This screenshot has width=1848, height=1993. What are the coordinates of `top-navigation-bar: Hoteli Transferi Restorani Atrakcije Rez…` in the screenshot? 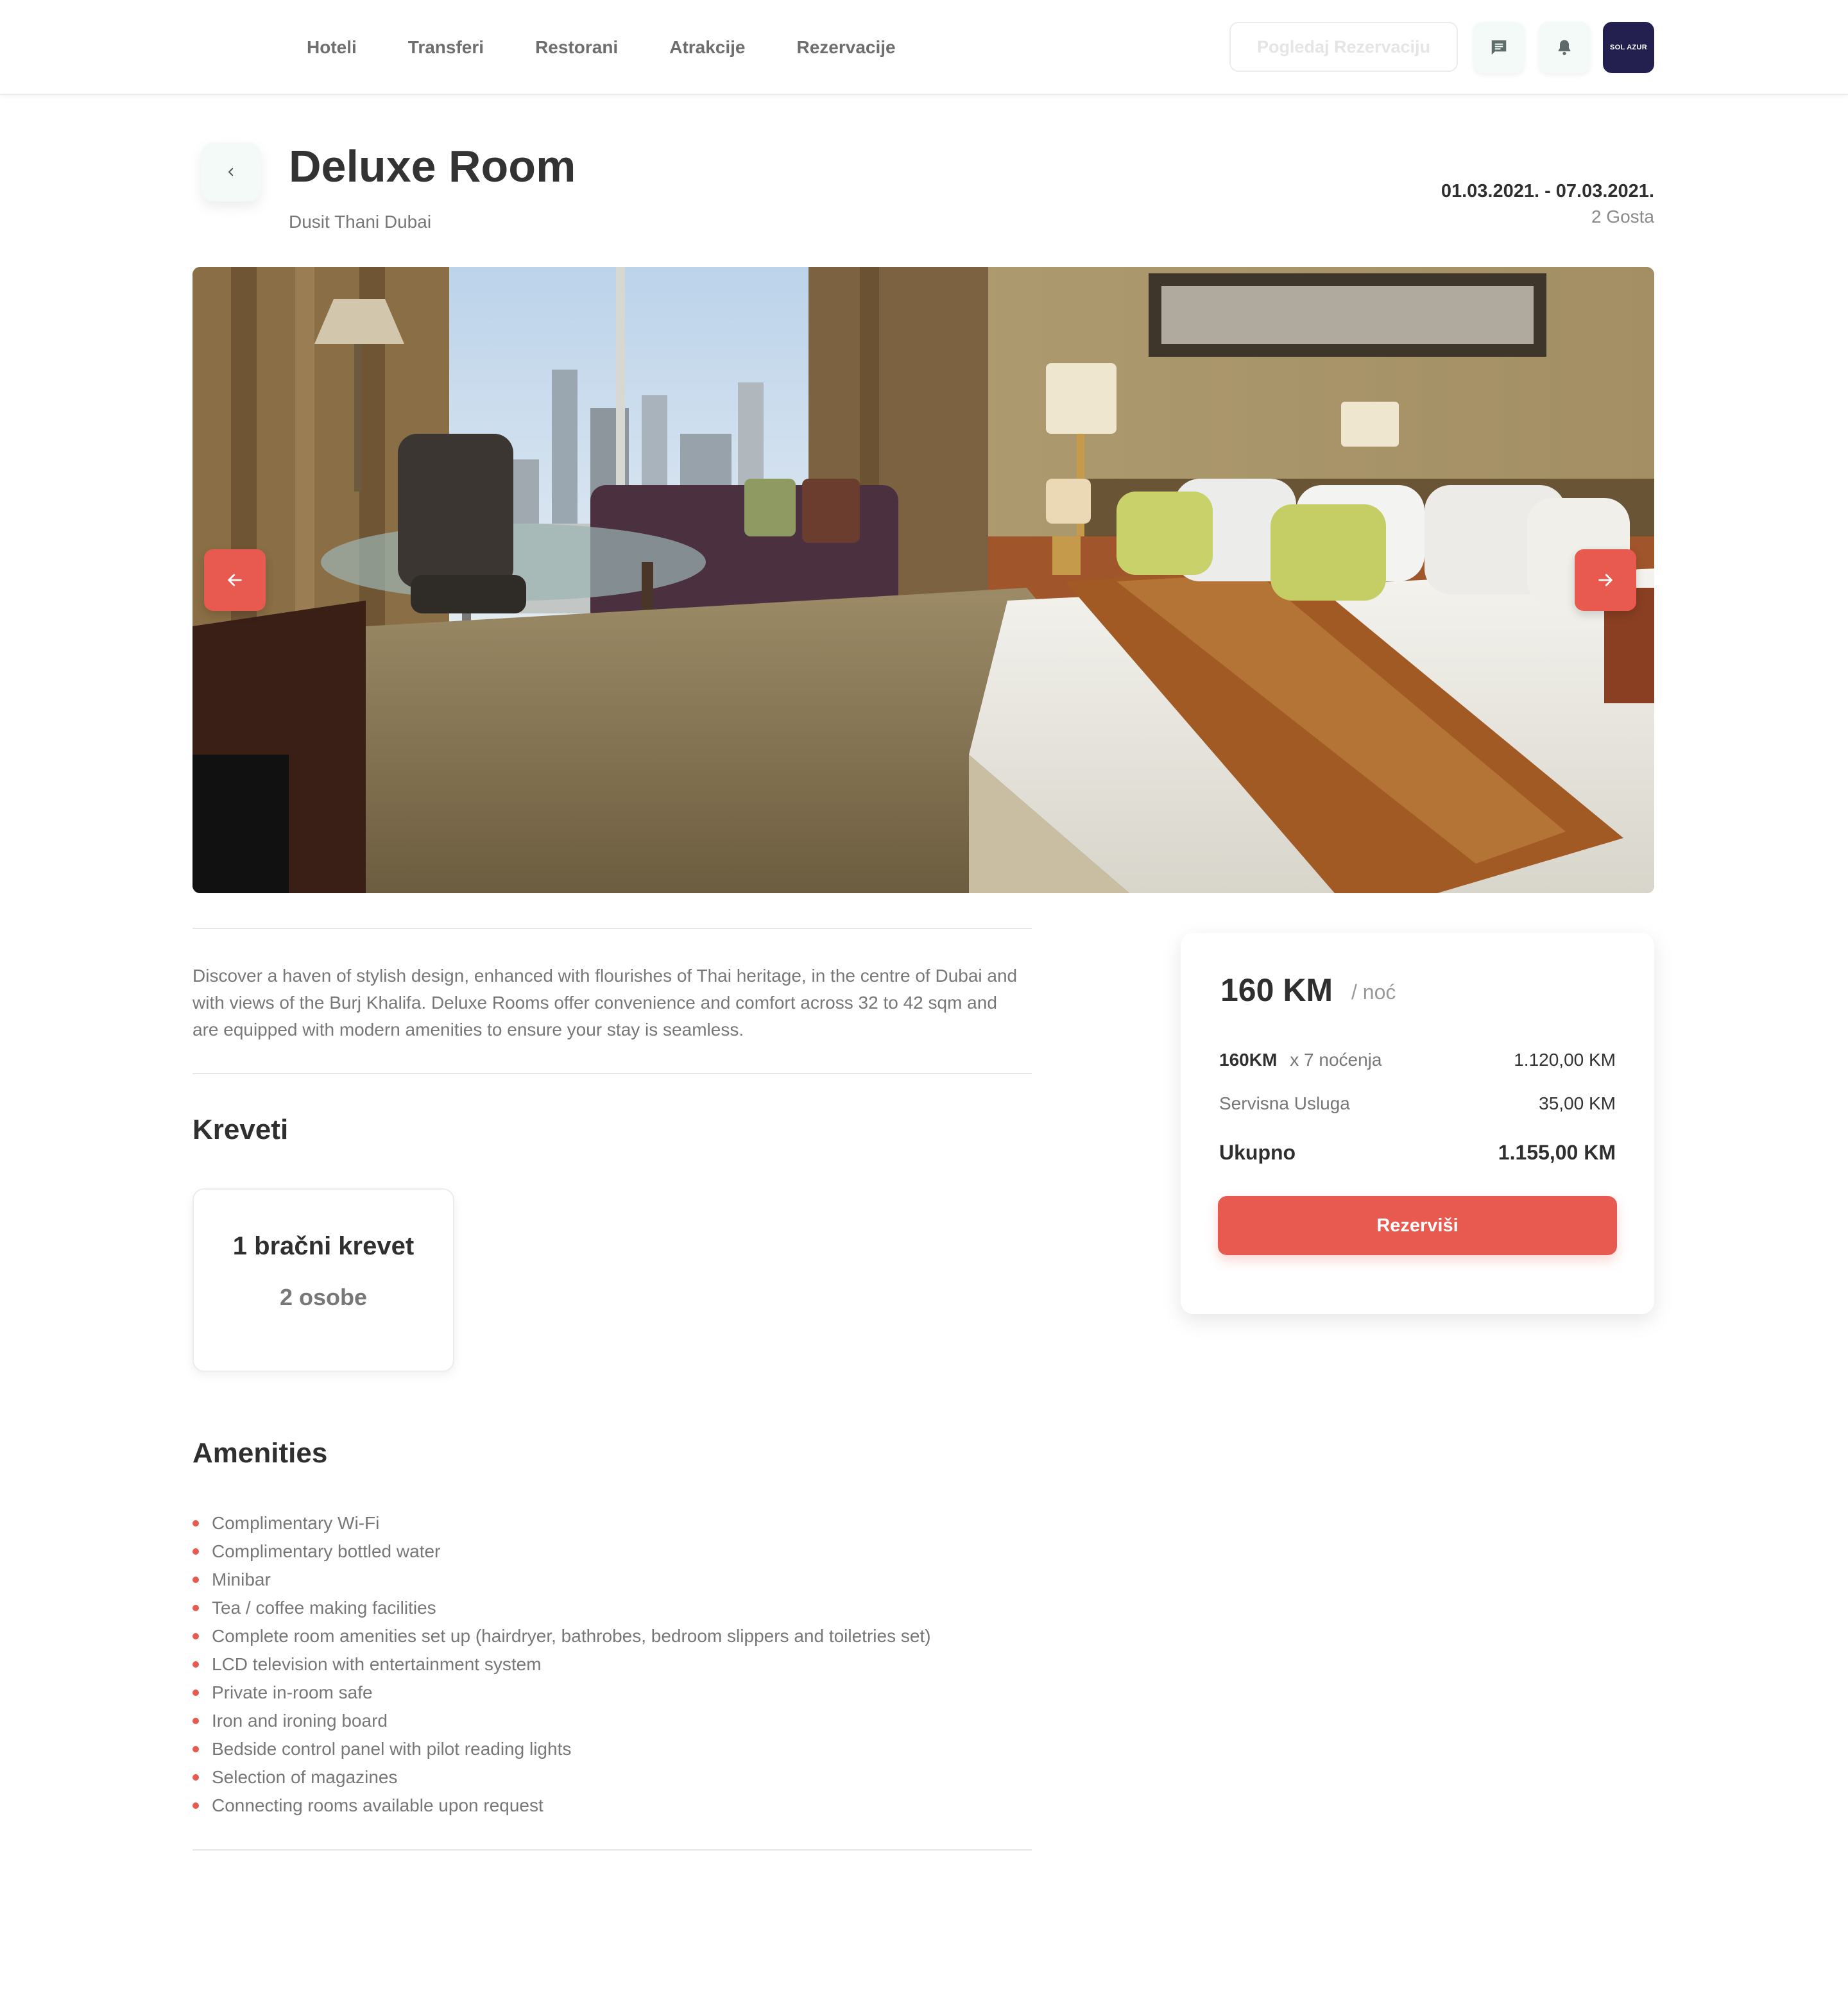 It's located at (924, 47).